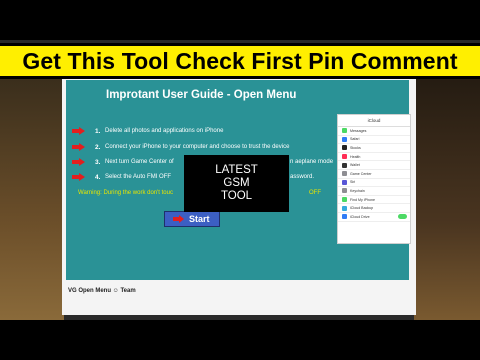  I want to click on overlay-line-2: GSM, so click(236, 183).